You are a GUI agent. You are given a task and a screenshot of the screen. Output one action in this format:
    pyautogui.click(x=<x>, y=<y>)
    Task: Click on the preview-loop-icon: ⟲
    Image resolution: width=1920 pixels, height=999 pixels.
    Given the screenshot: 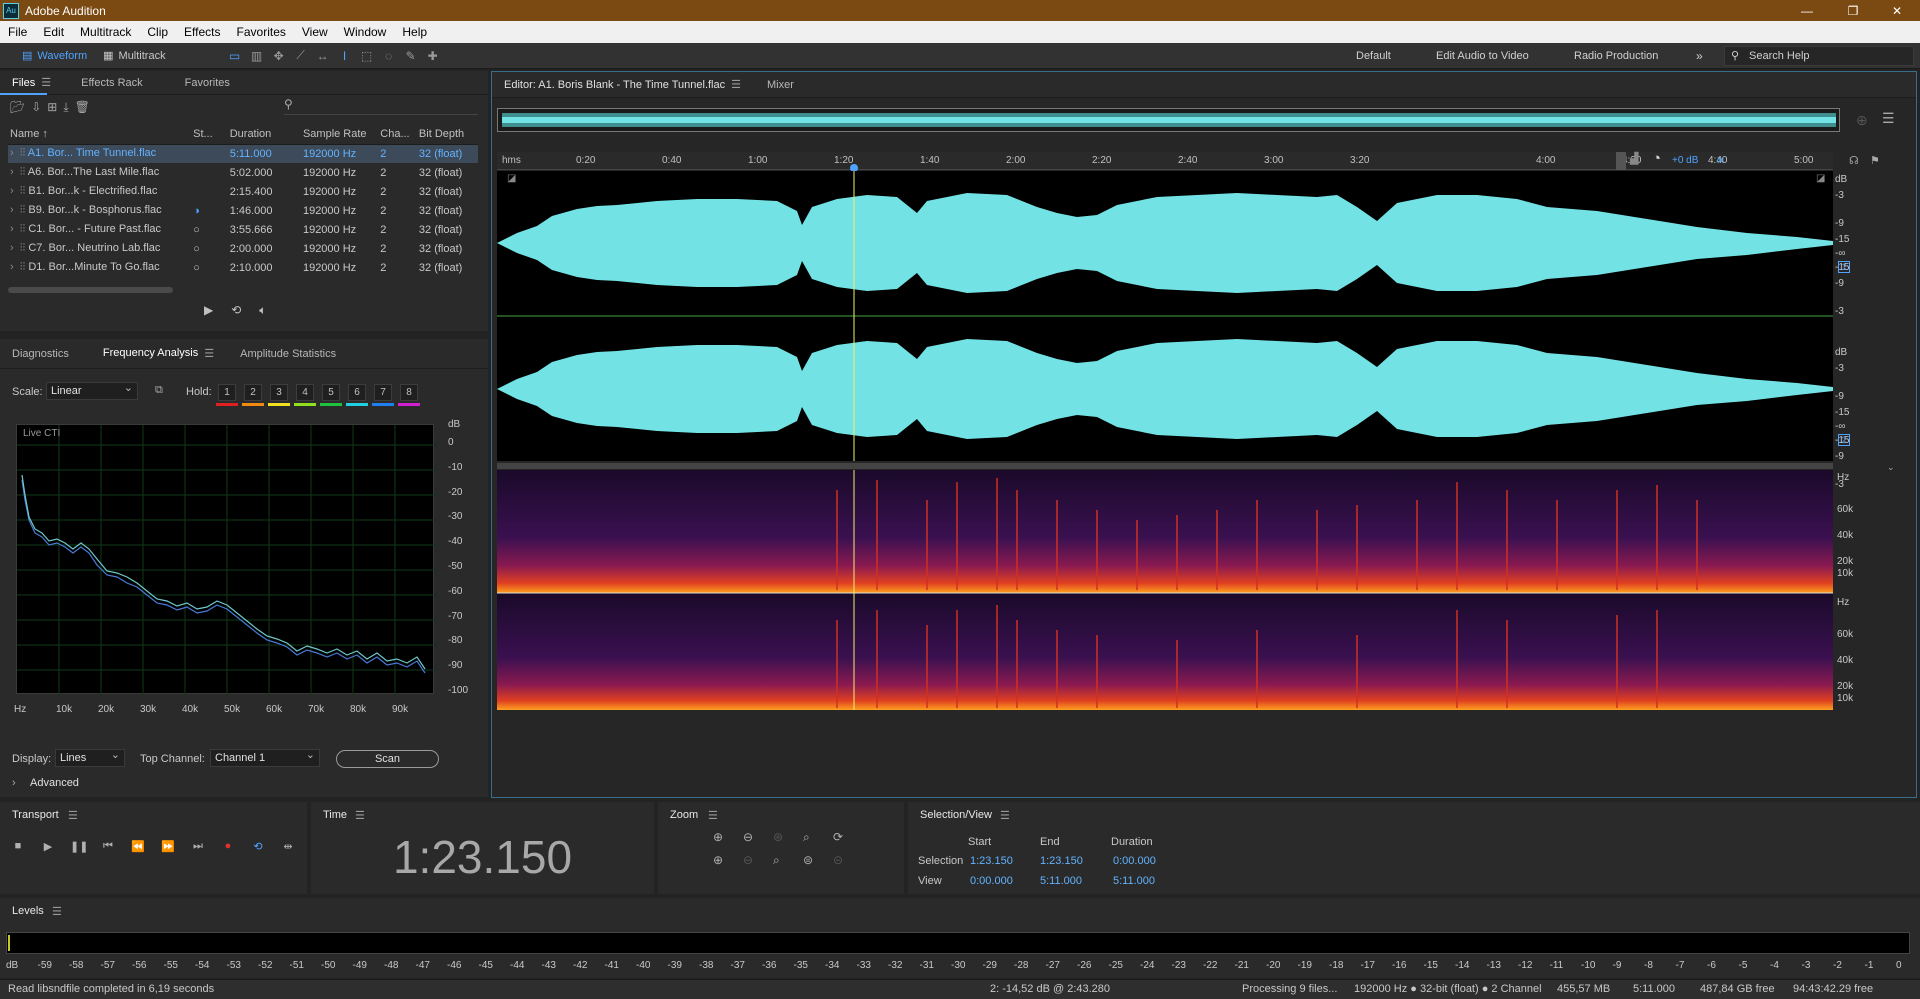 What is the action you would take?
    pyautogui.click(x=236, y=310)
    